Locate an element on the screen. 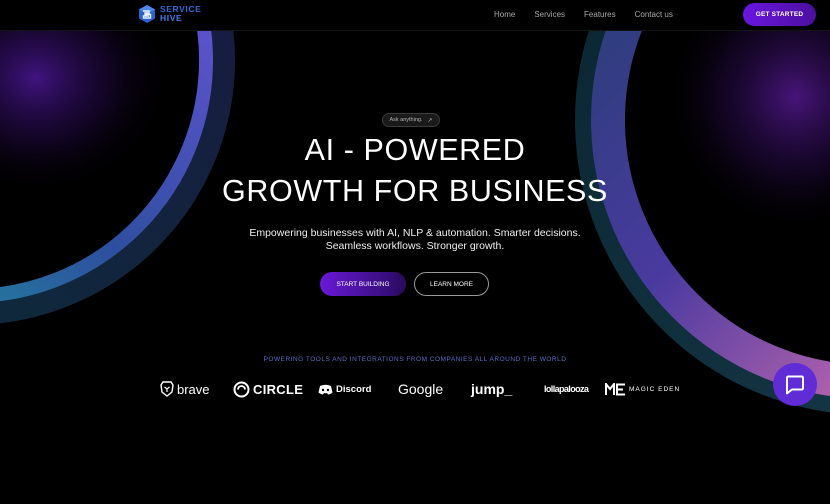  discord-label: Discord is located at coordinates (354, 389).